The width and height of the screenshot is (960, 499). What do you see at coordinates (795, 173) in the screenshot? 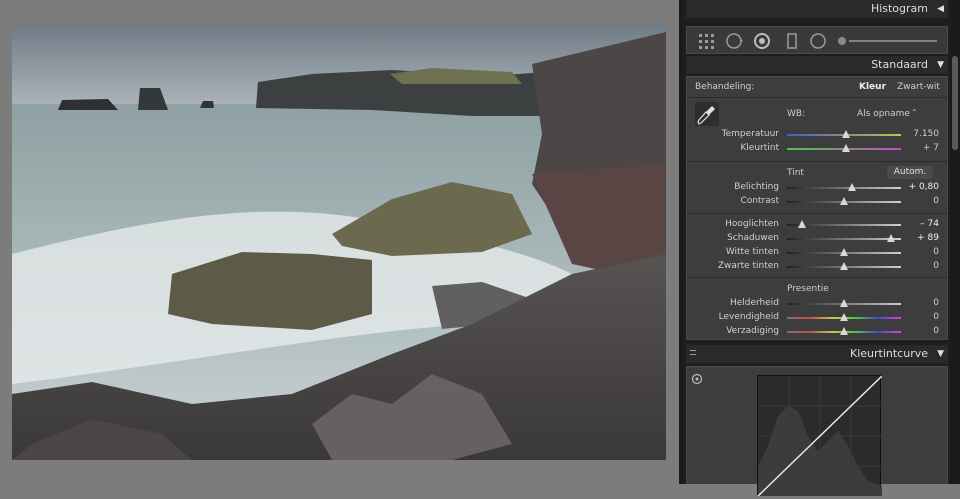
I see `tone-label: Tint` at bounding box center [795, 173].